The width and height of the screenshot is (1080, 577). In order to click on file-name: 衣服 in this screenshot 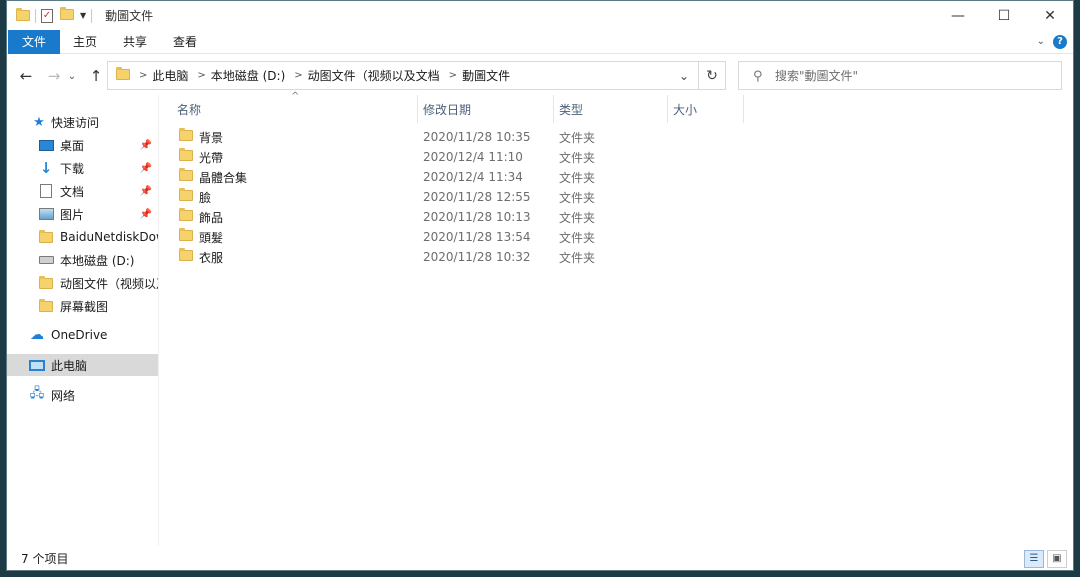, I will do `click(211, 257)`.